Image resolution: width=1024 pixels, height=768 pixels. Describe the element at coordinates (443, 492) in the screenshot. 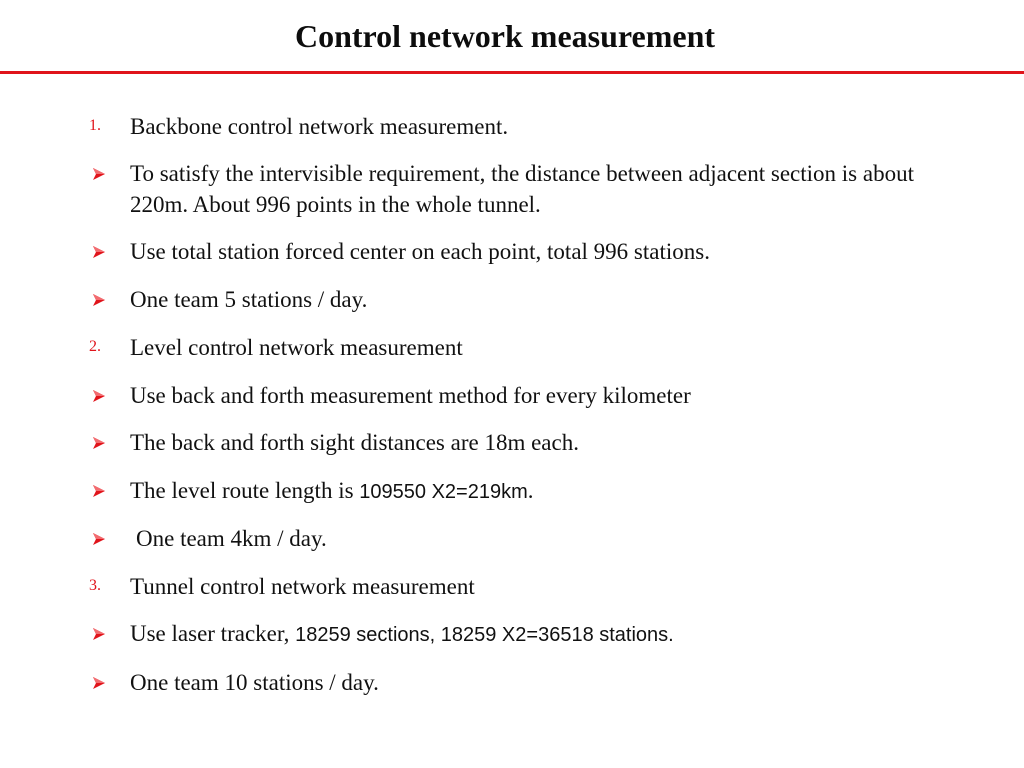

I see `item-text-sans: 109550 X2=219km` at that location.